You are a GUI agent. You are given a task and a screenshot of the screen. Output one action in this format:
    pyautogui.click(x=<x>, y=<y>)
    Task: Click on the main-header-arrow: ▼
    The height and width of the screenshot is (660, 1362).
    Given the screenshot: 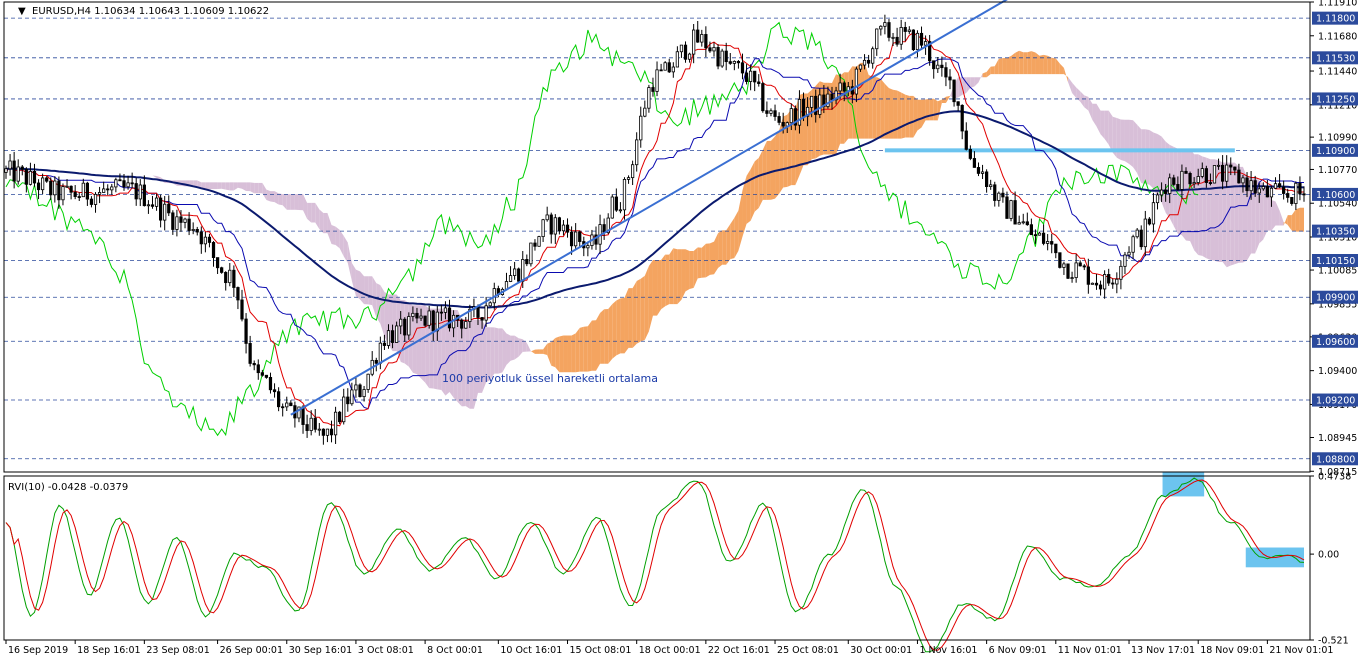 What is the action you would take?
    pyautogui.click(x=22, y=11)
    